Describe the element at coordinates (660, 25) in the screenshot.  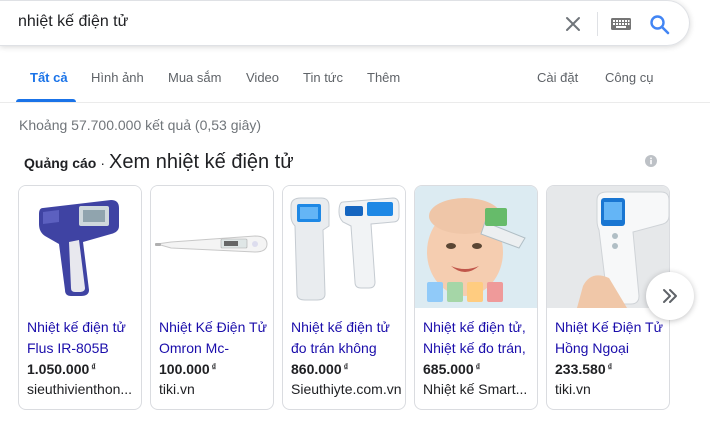
I see `search-icon` at that location.